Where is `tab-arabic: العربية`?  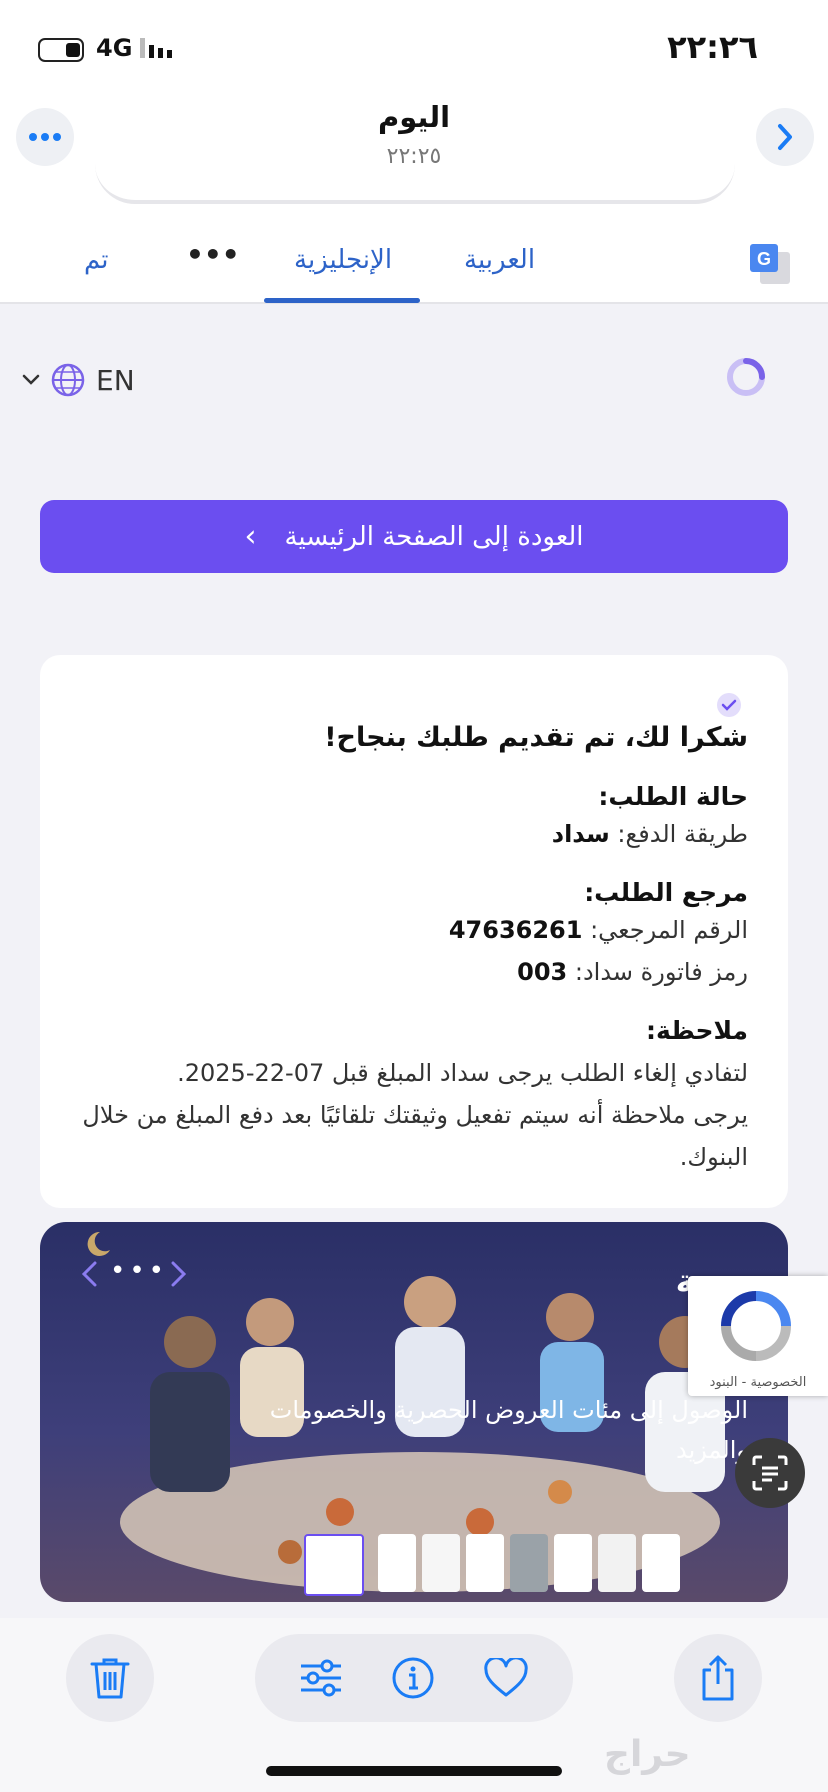
tab-arabic: العربية is located at coordinates (499, 260).